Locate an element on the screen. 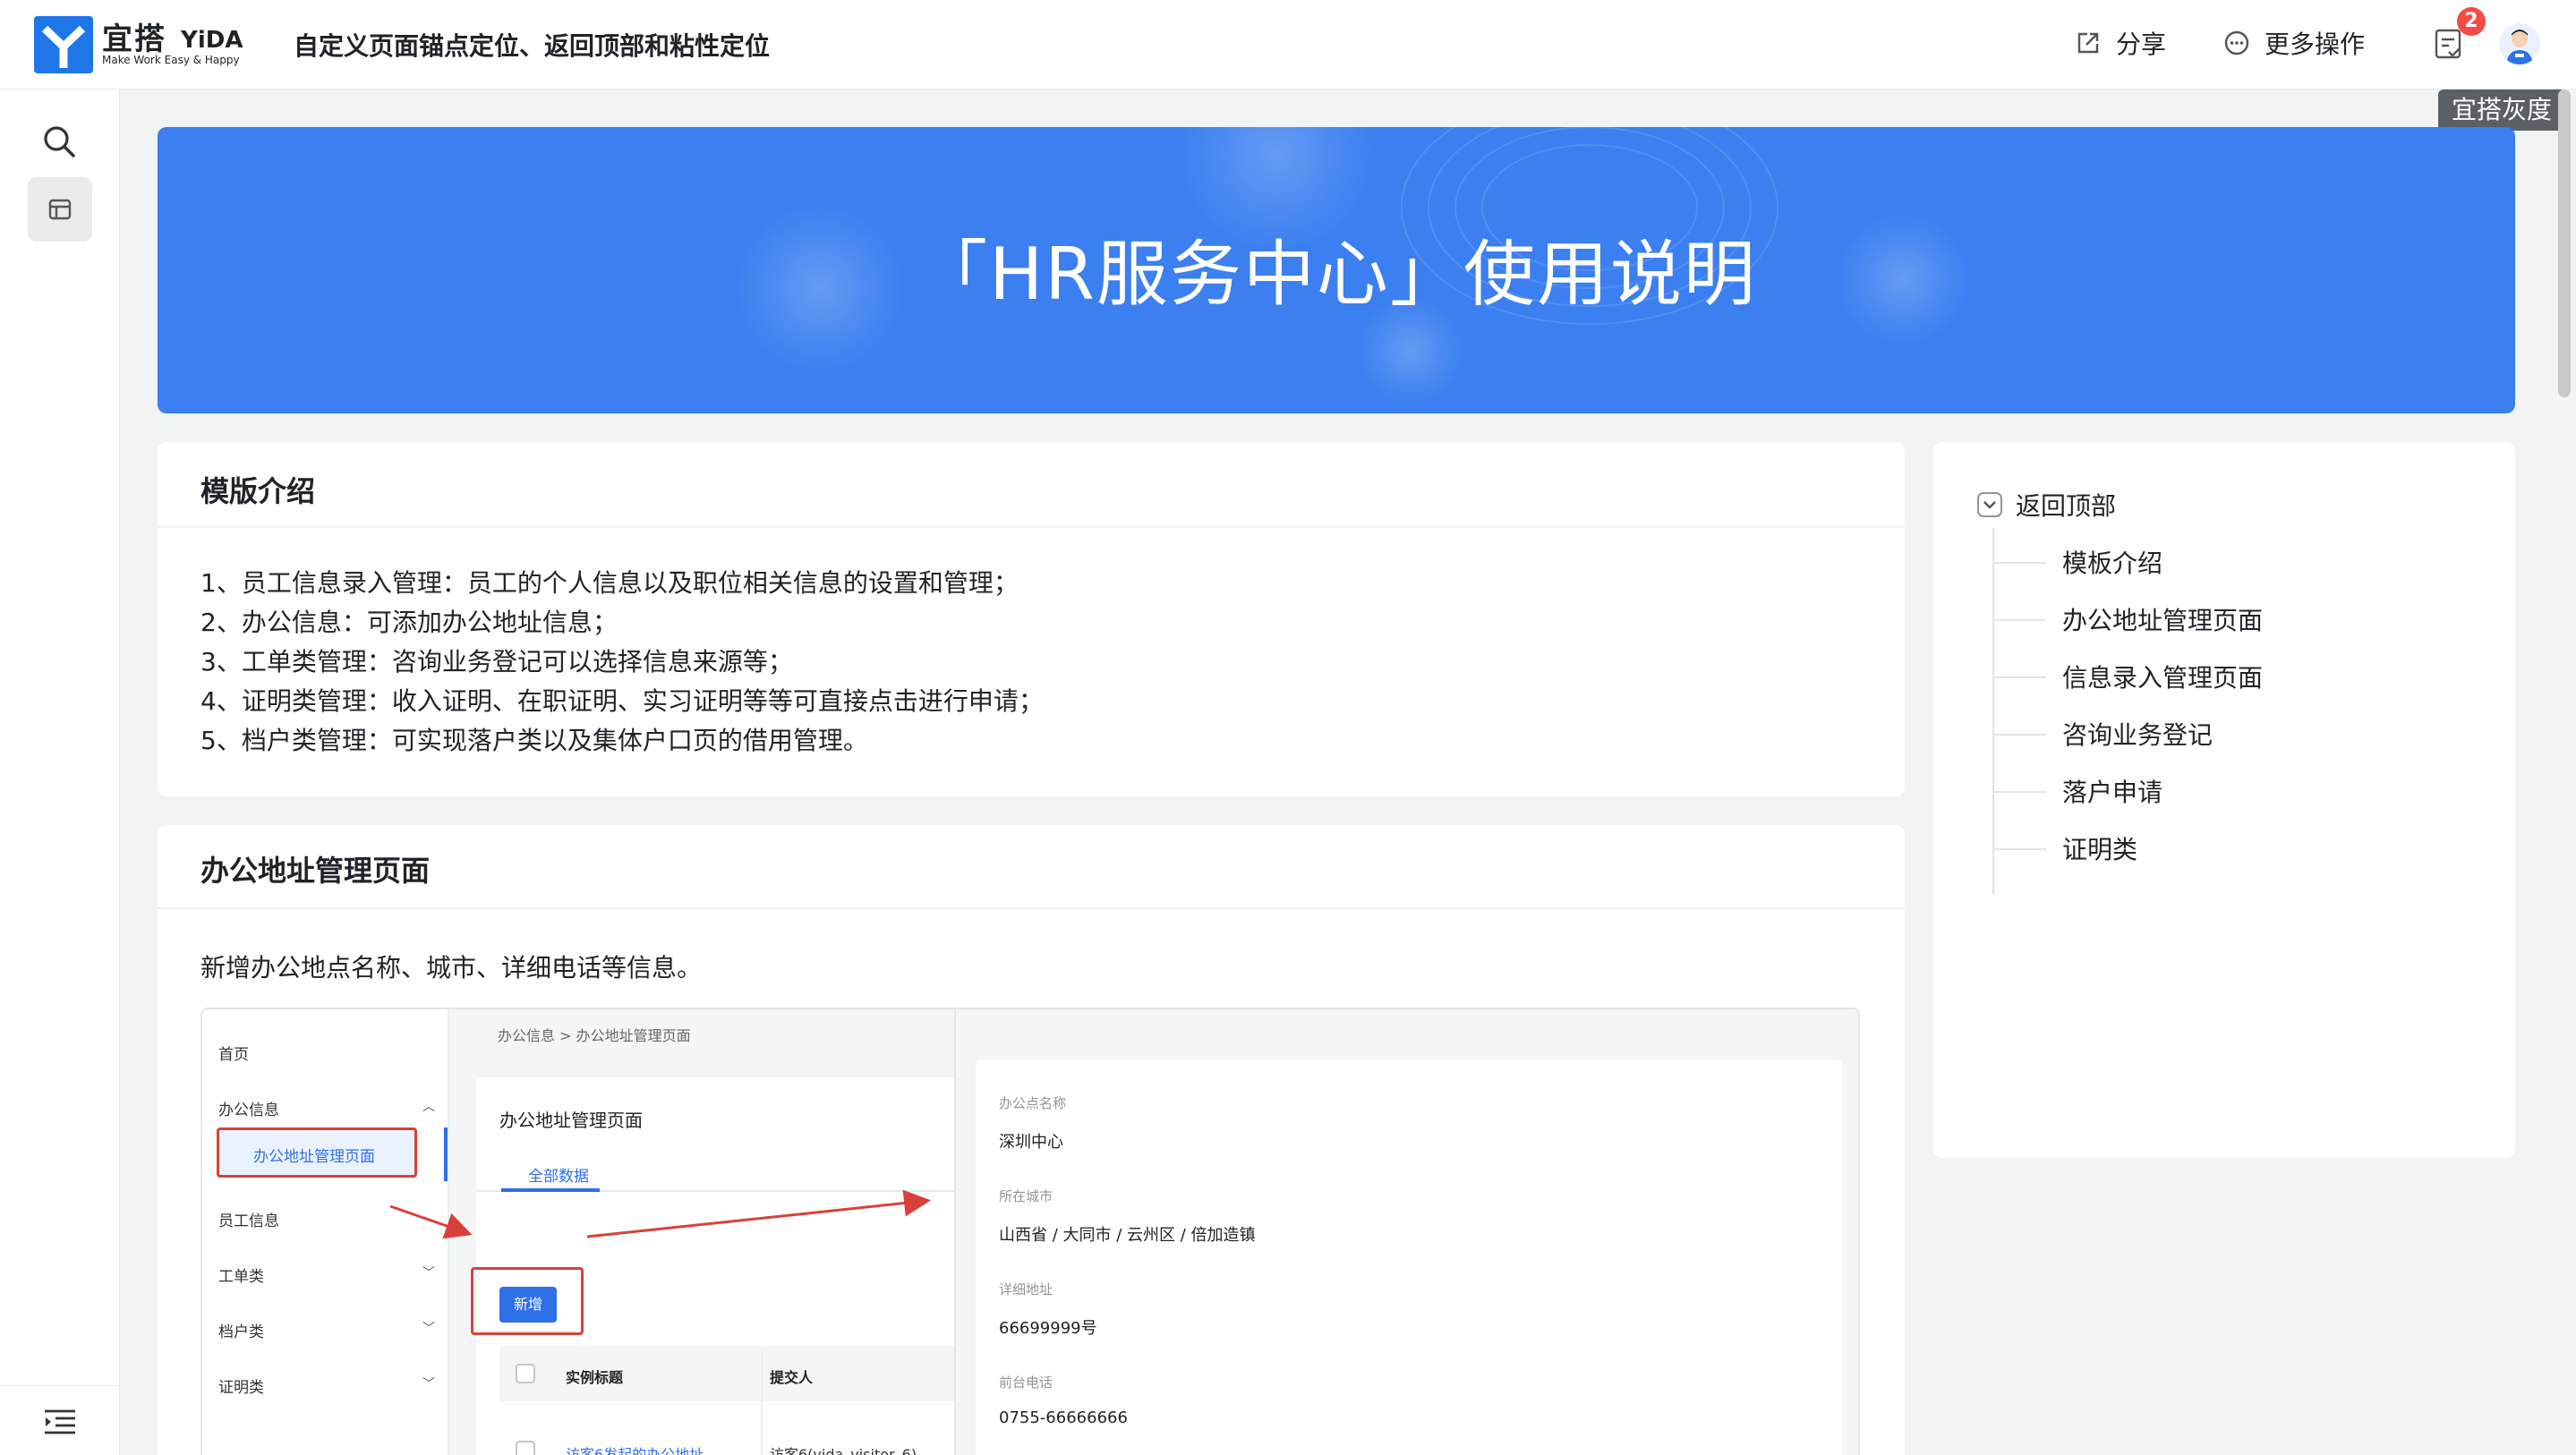  anchor-item-consult: 咨询业务登记 is located at coordinates (2137, 734).